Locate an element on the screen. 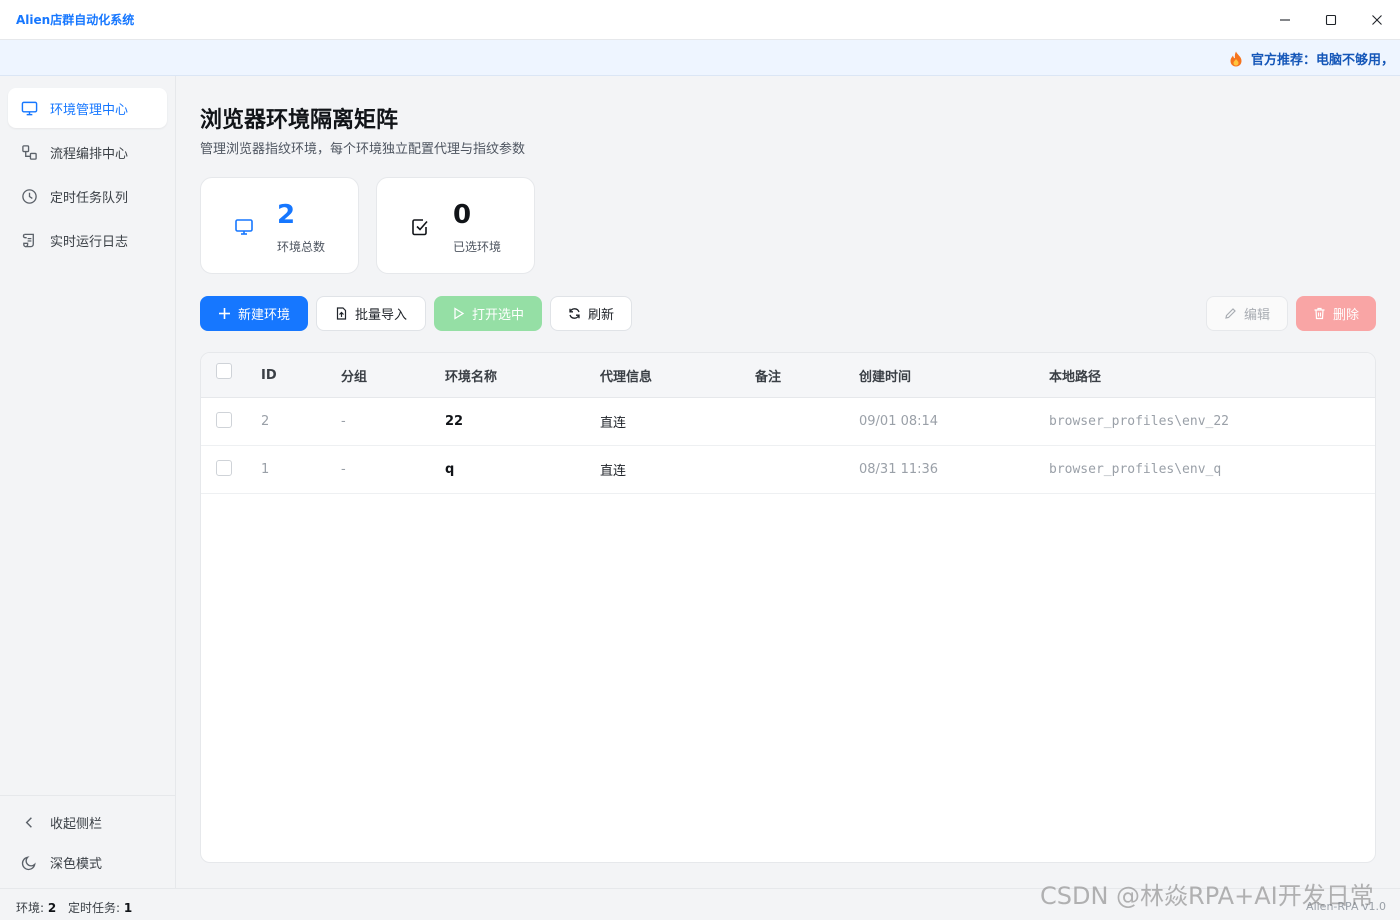 Image resolution: width=1400 pixels, height=920 pixels. minimize-button is located at coordinates (1285, 20).